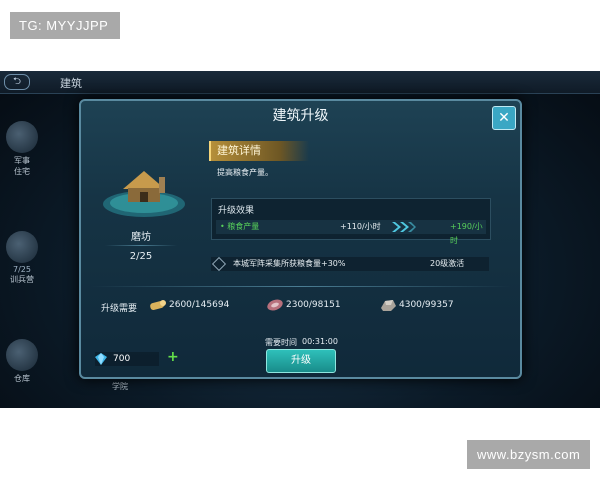 The height and width of the screenshot is (480, 600). I want to click on side-item-warehouse: 仓库, so click(22, 361).